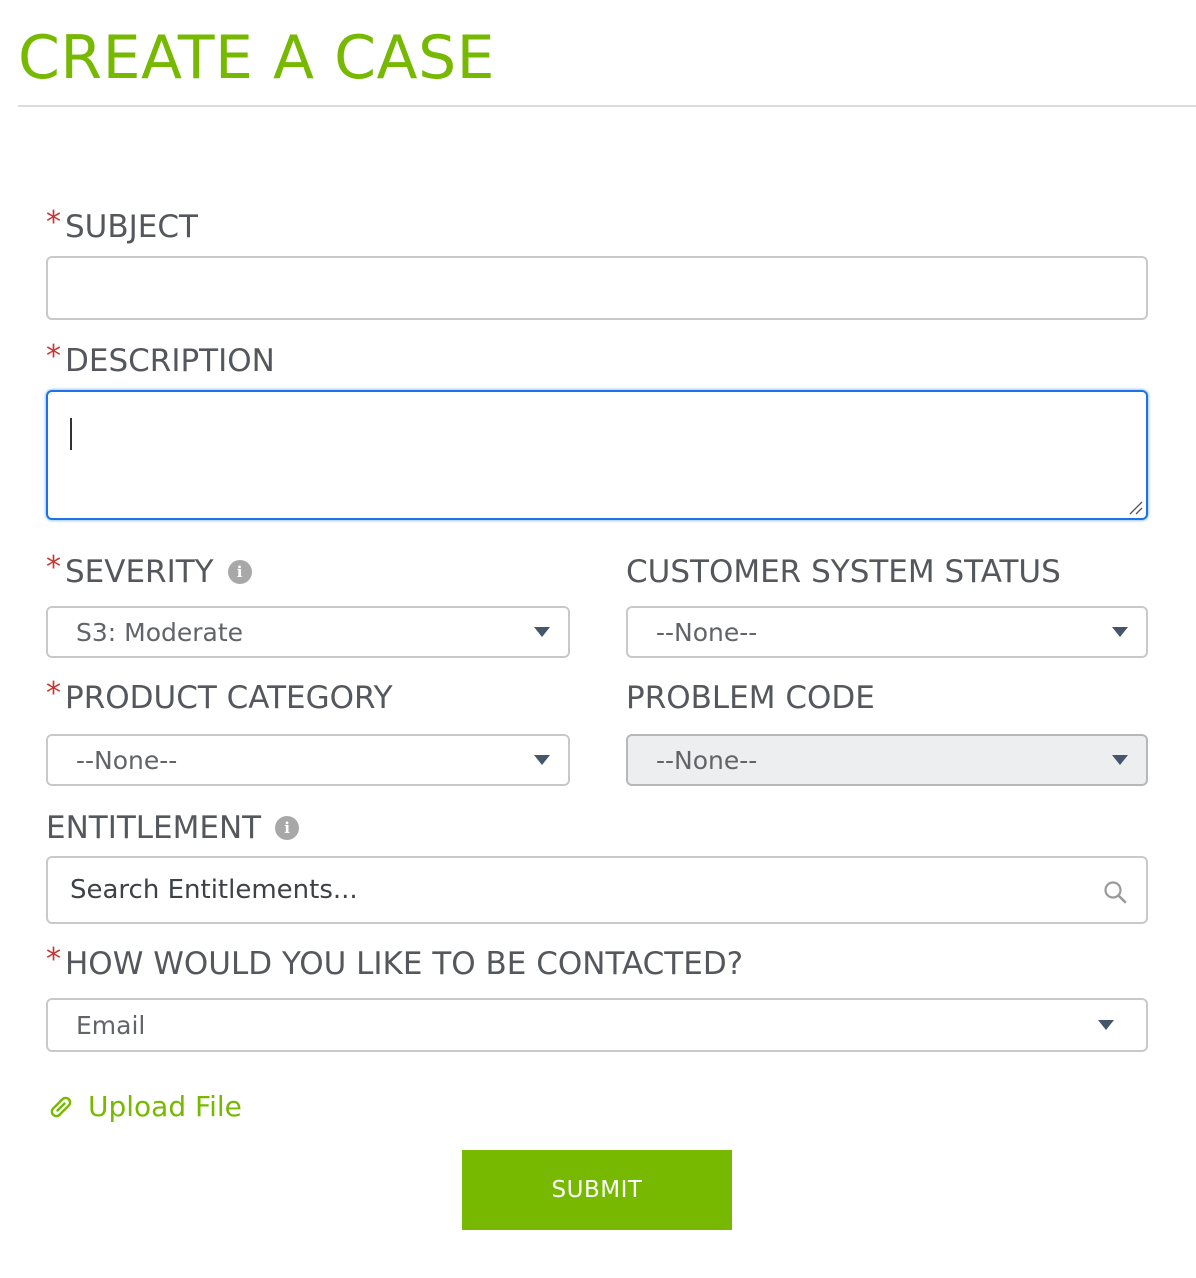 The image size is (1196, 1278). What do you see at coordinates (1135, 507) in the screenshot?
I see `resize-handle-icon` at bounding box center [1135, 507].